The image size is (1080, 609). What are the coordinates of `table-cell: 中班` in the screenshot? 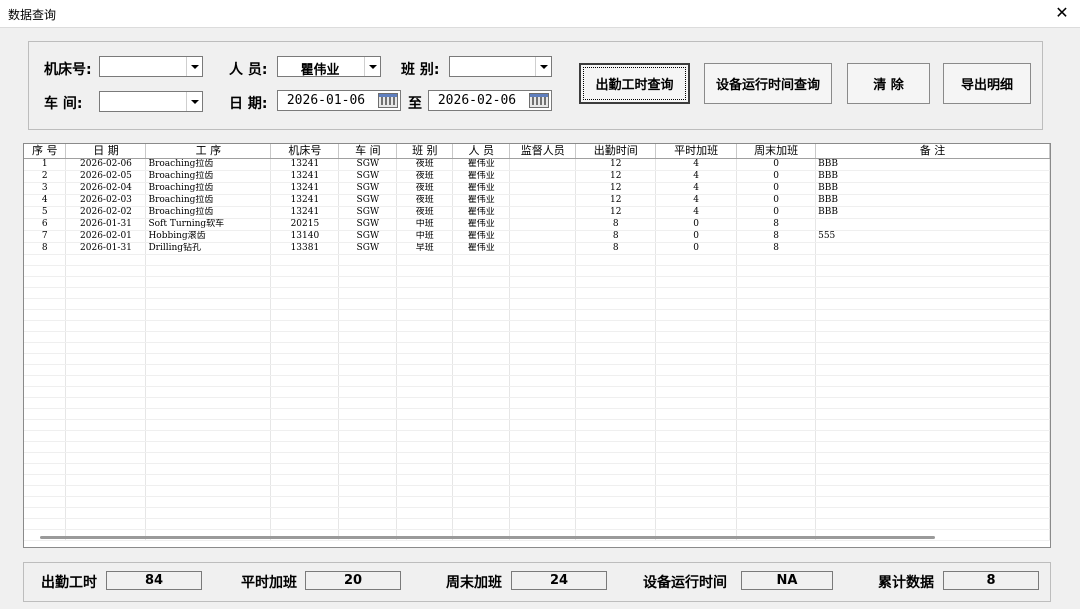 It's located at (425, 236).